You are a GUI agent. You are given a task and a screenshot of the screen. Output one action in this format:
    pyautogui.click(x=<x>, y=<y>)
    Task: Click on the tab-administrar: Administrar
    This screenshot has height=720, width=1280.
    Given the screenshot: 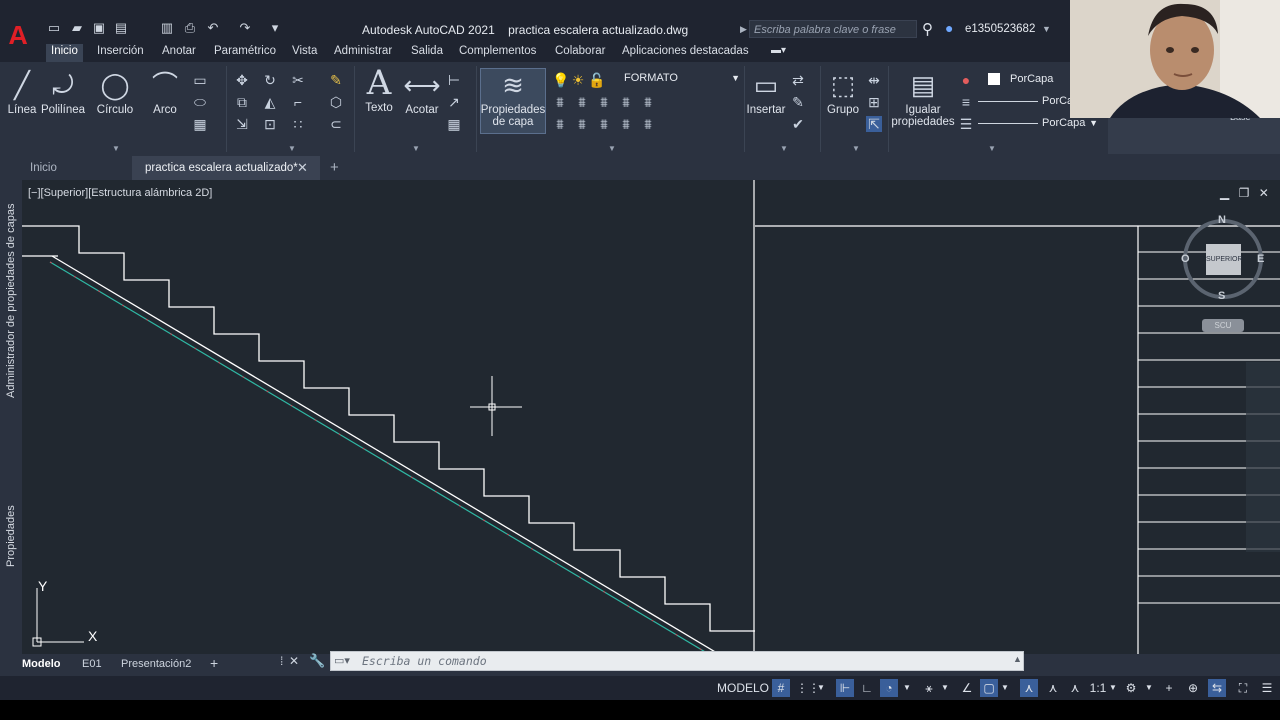 What is the action you would take?
    pyautogui.click(x=363, y=53)
    